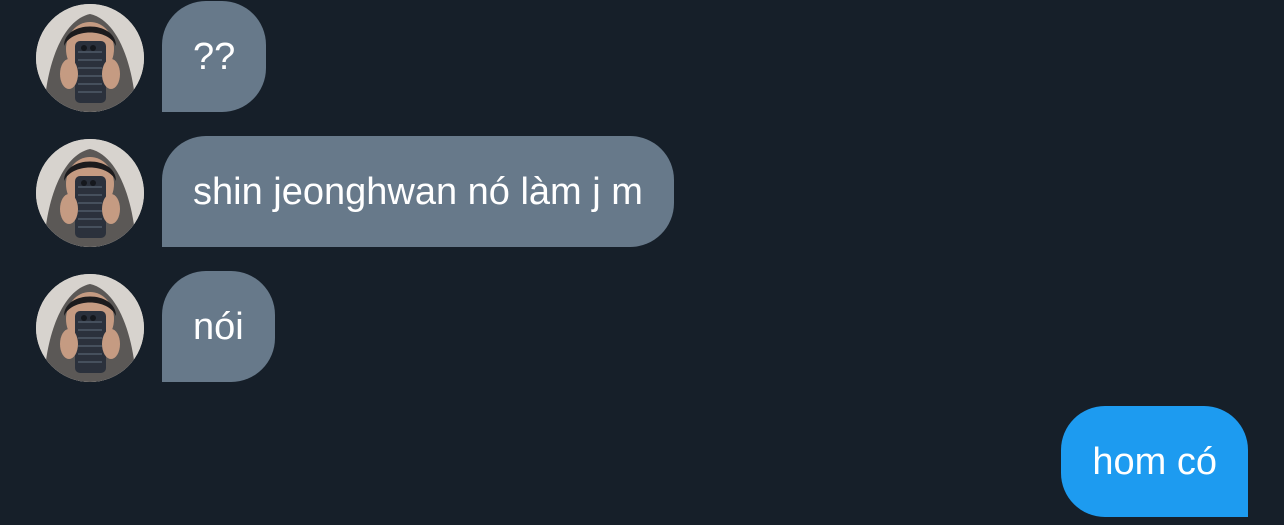 This screenshot has height=525, width=1284. I want to click on message-text: shin jeonghwan nó làm j m, so click(418, 191).